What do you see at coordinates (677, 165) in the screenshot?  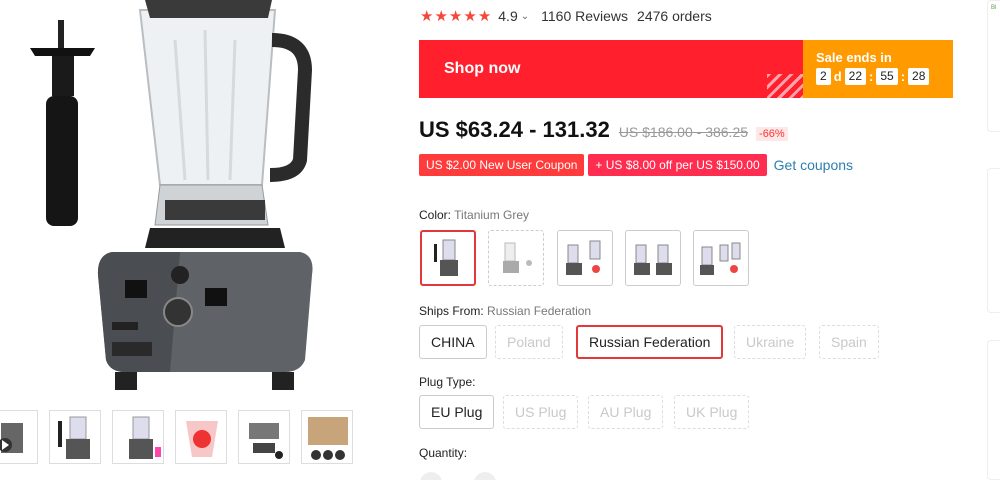 I see `store-coupon: + US $8.00 off per US $150.00` at bounding box center [677, 165].